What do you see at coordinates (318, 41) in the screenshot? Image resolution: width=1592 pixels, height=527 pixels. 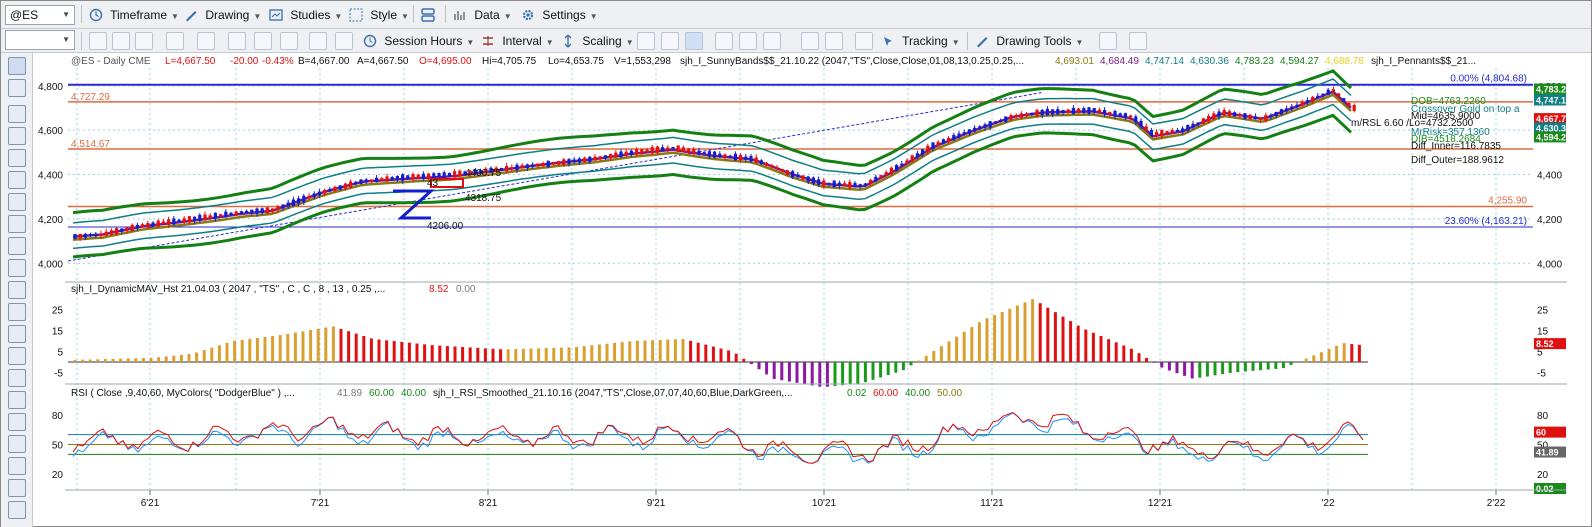 I see `network-icon` at bounding box center [318, 41].